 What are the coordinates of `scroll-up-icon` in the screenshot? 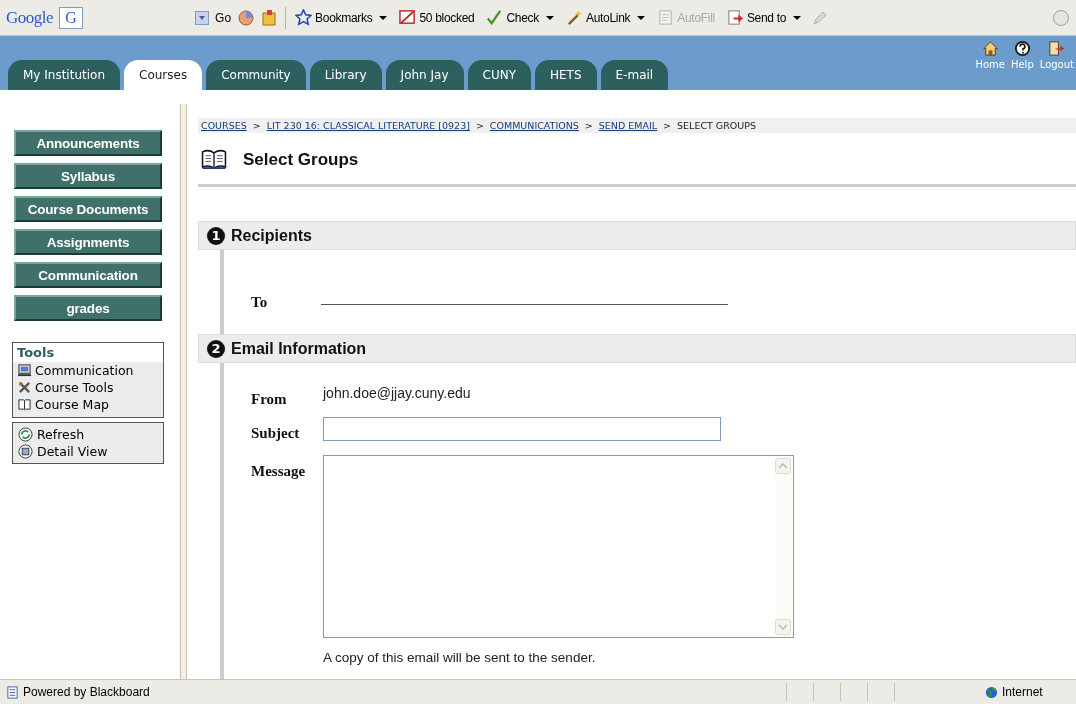 It's located at (783, 466).